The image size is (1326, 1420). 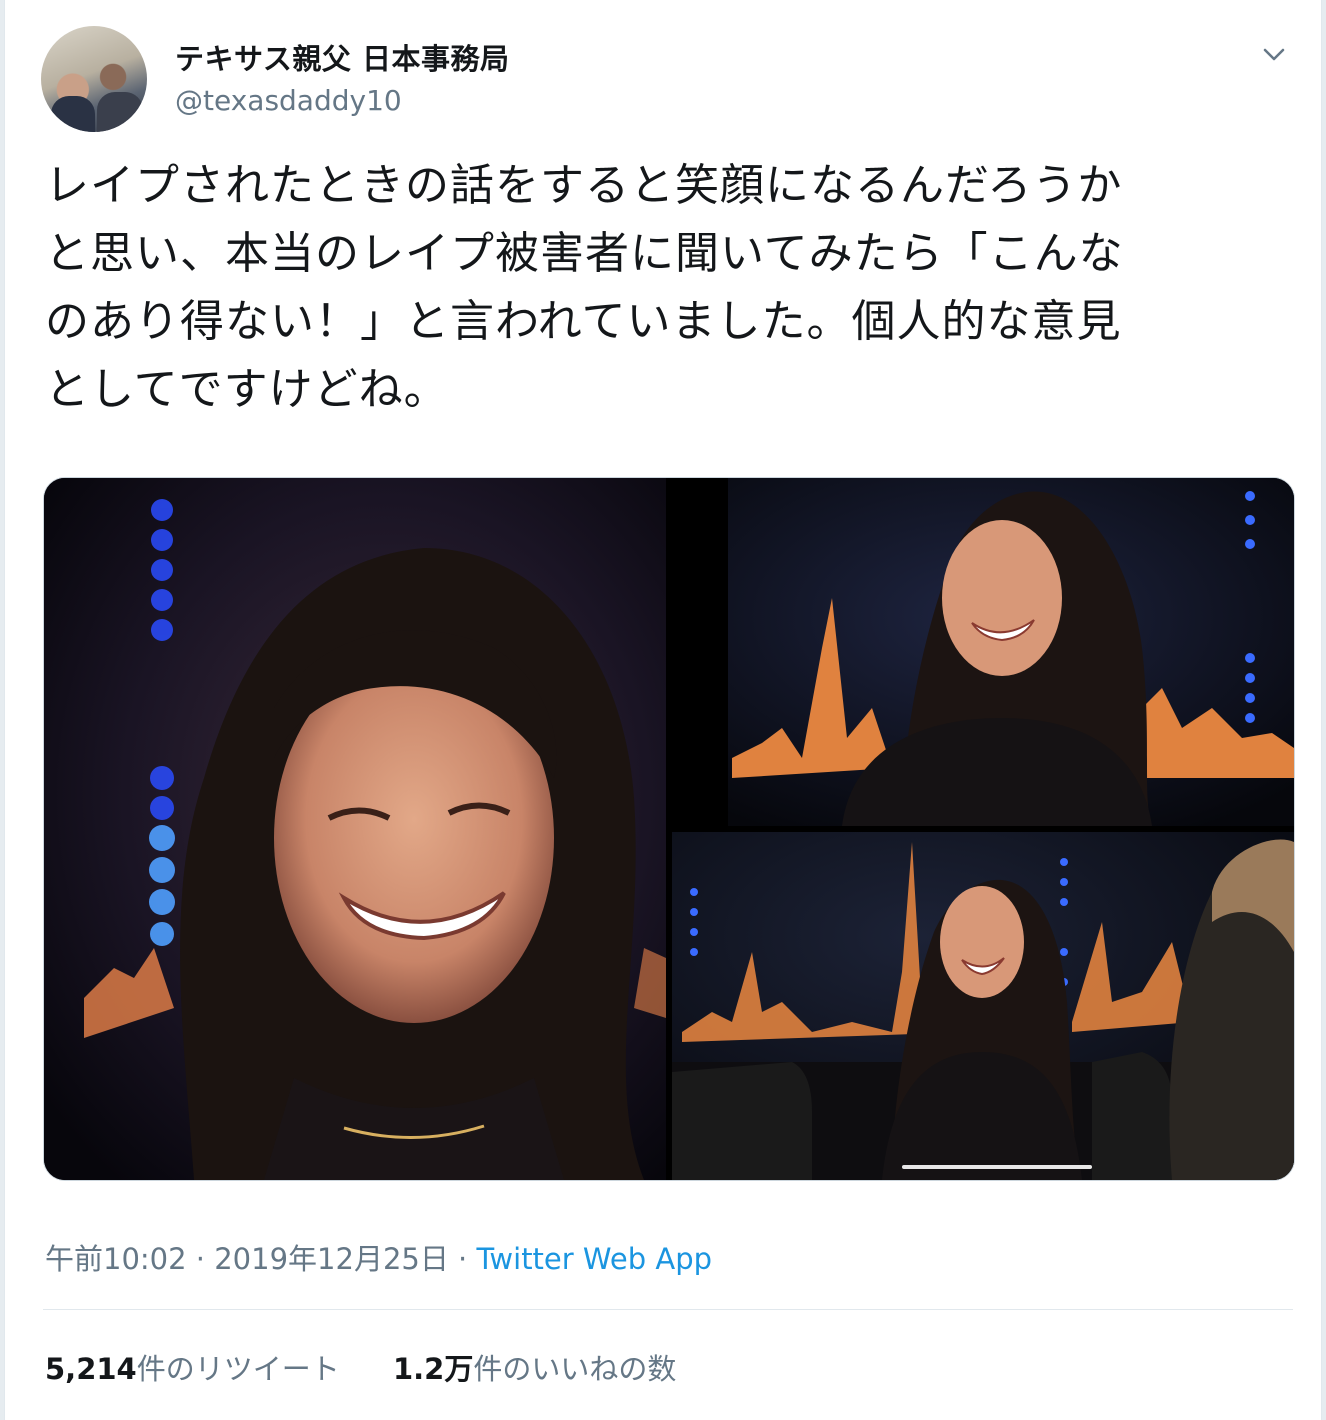 I want to click on likes-count: 1.2万, so click(x=433, y=1369).